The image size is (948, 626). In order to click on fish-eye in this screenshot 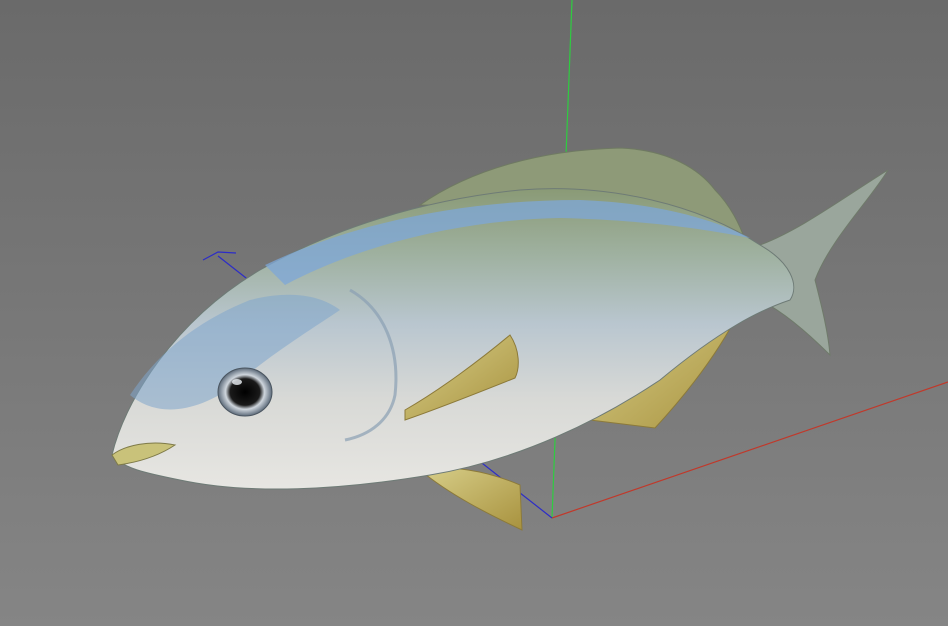, I will do `click(245, 392)`.